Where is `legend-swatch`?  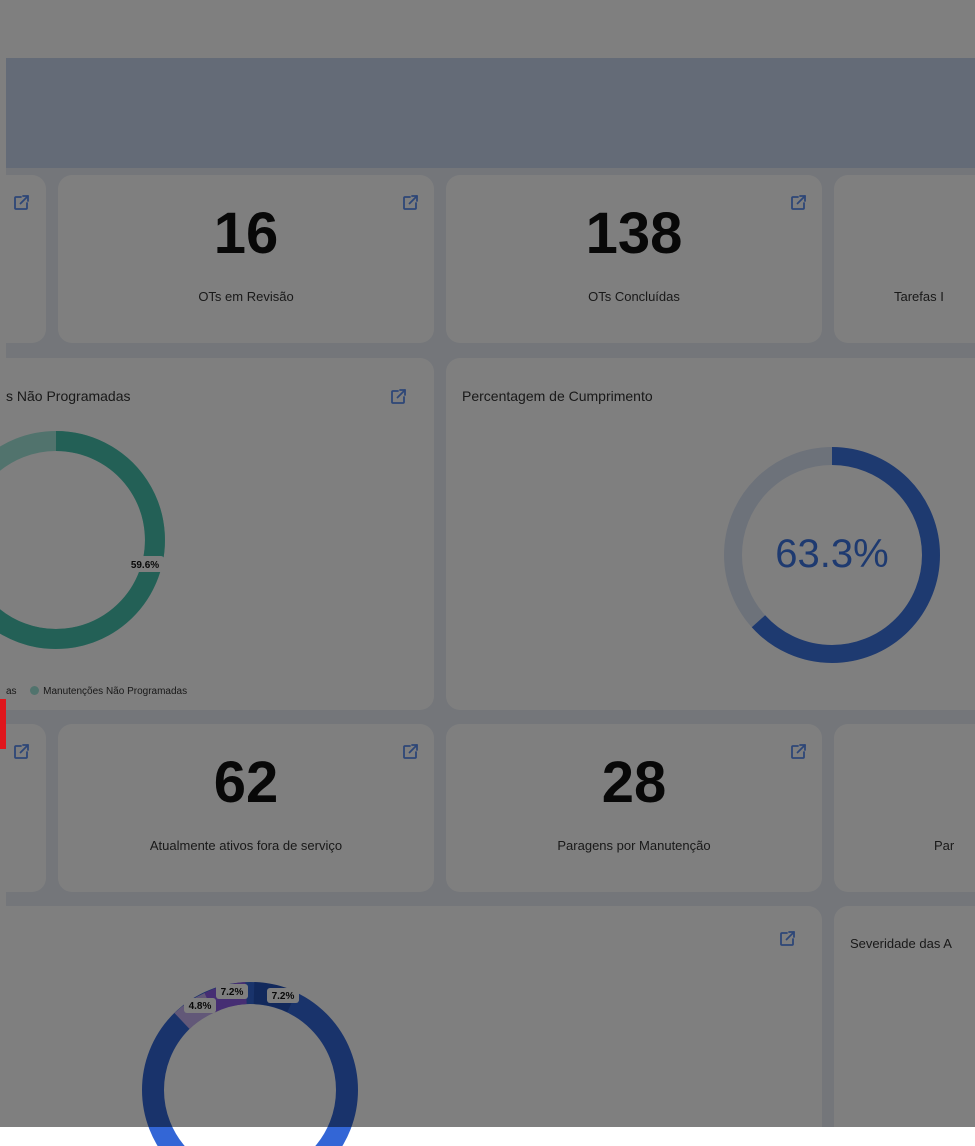
legend-swatch is located at coordinates (35, 690).